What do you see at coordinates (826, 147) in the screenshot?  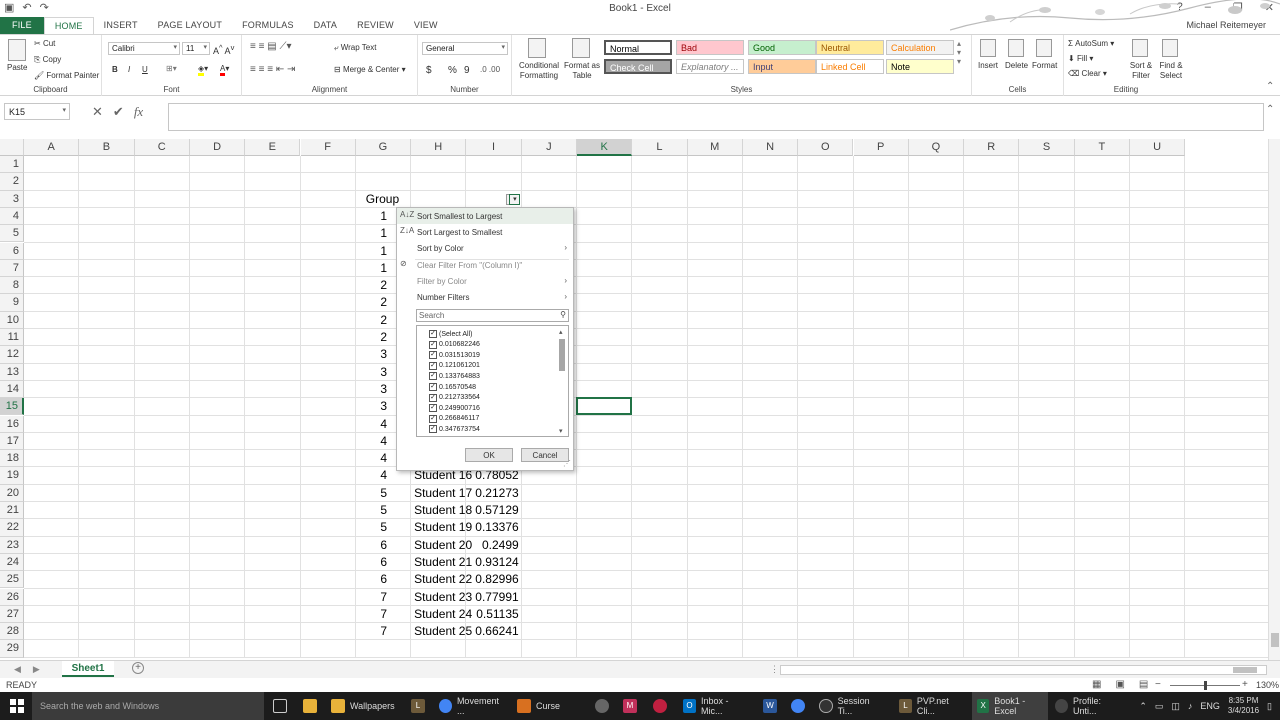 I see `column-header-o: O` at bounding box center [826, 147].